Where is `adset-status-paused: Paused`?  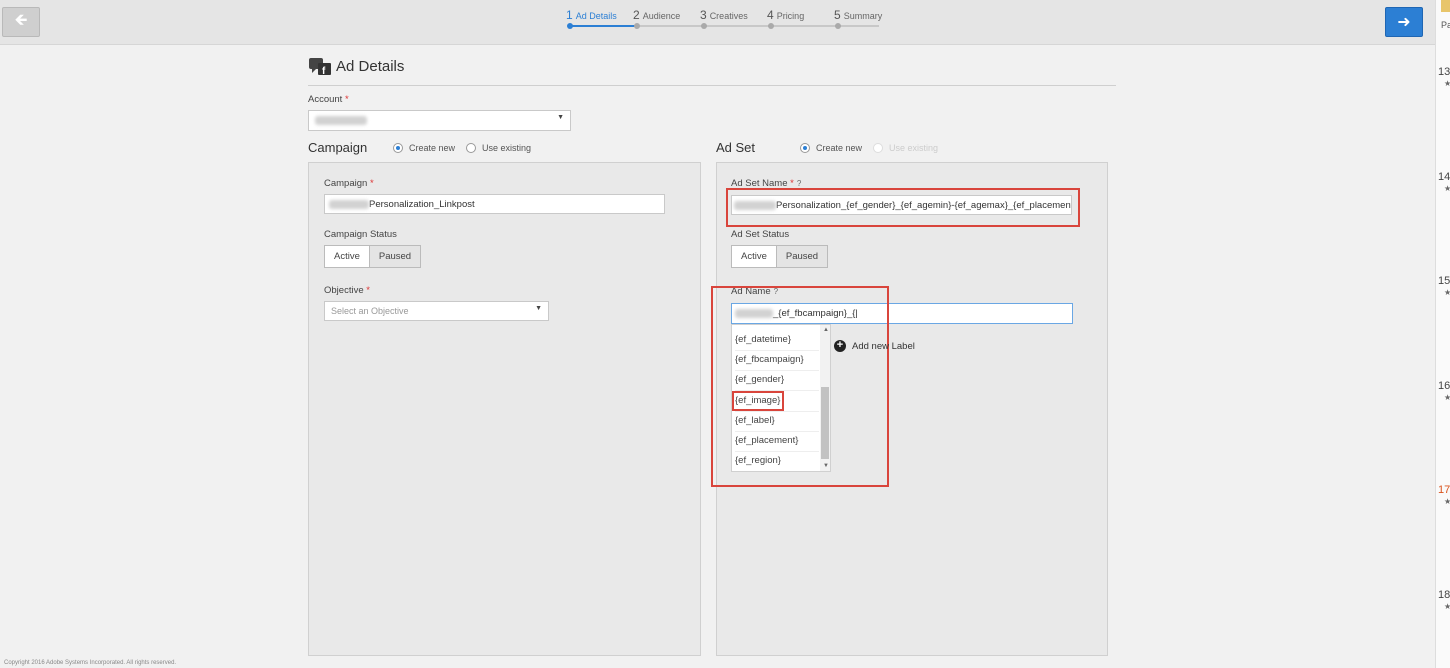
adset-status-paused: Paused is located at coordinates (802, 256).